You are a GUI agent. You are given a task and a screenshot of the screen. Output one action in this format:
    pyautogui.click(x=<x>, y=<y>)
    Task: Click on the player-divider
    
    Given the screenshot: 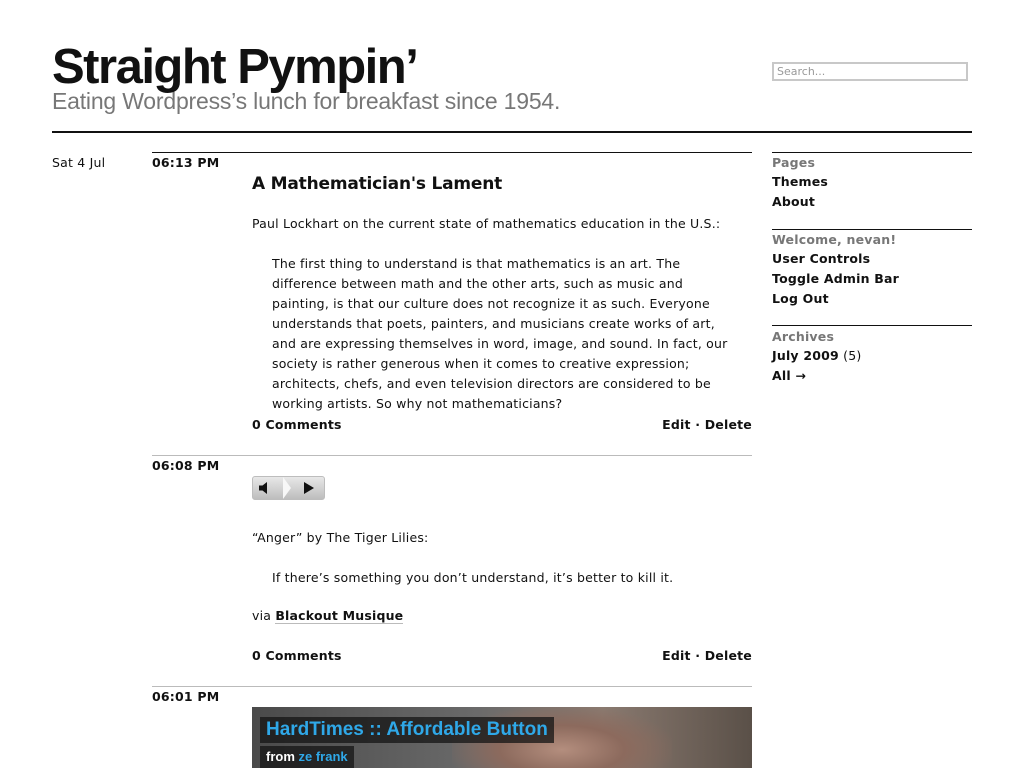 What is the action you would take?
    pyautogui.click(x=287, y=488)
    